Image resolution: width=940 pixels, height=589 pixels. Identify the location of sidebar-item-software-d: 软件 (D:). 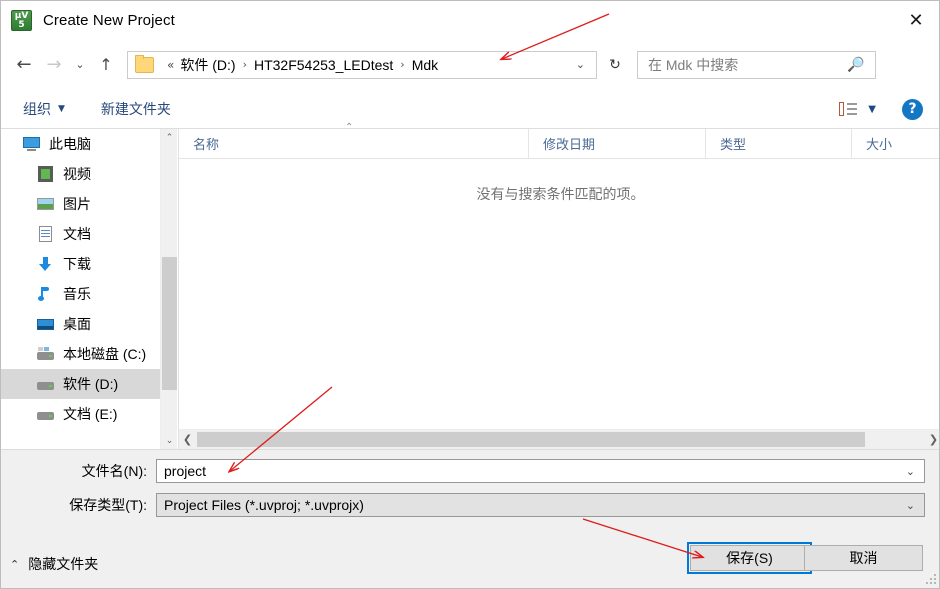
(89, 384).